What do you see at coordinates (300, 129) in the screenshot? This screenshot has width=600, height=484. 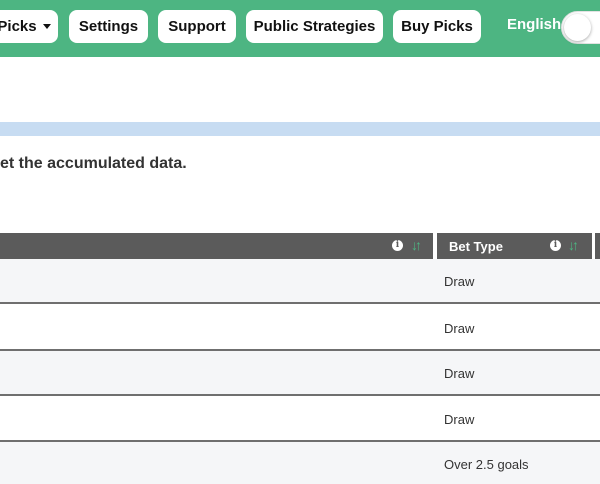 I see `info-banner` at bounding box center [300, 129].